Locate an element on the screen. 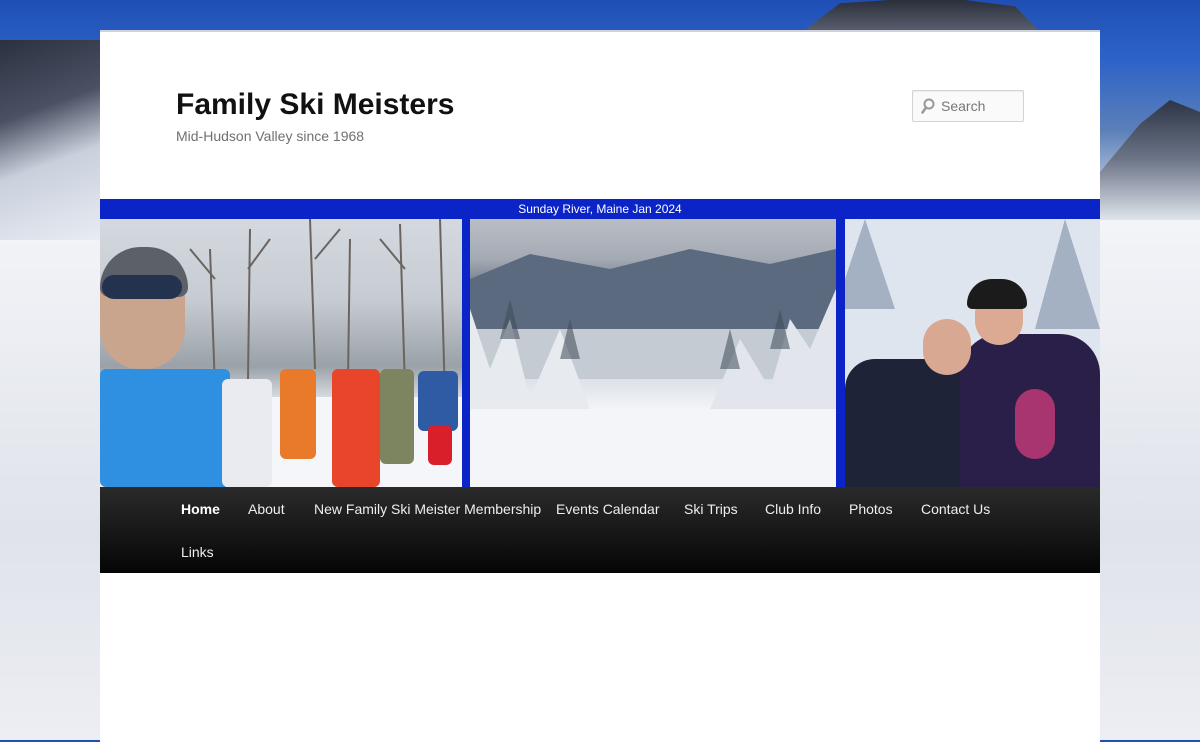 The height and width of the screenshot is (742, 1200). nav-item-home: Home is located at coordinates (200, 509).